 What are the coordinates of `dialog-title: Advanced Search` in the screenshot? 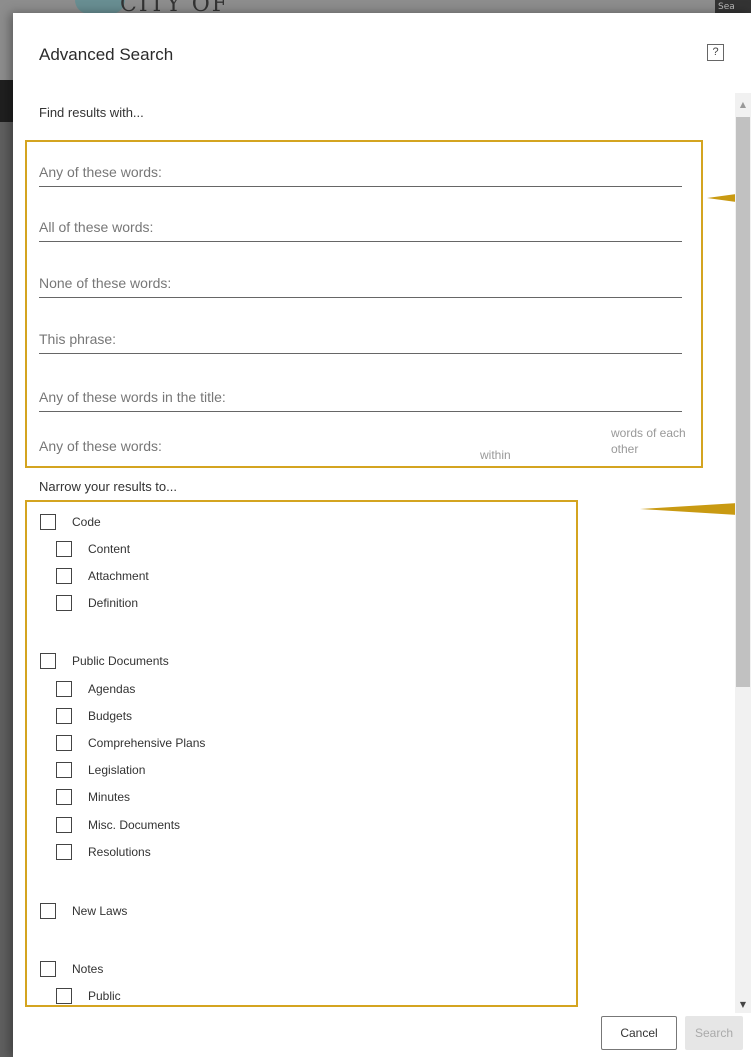 It's located at (106, 54).